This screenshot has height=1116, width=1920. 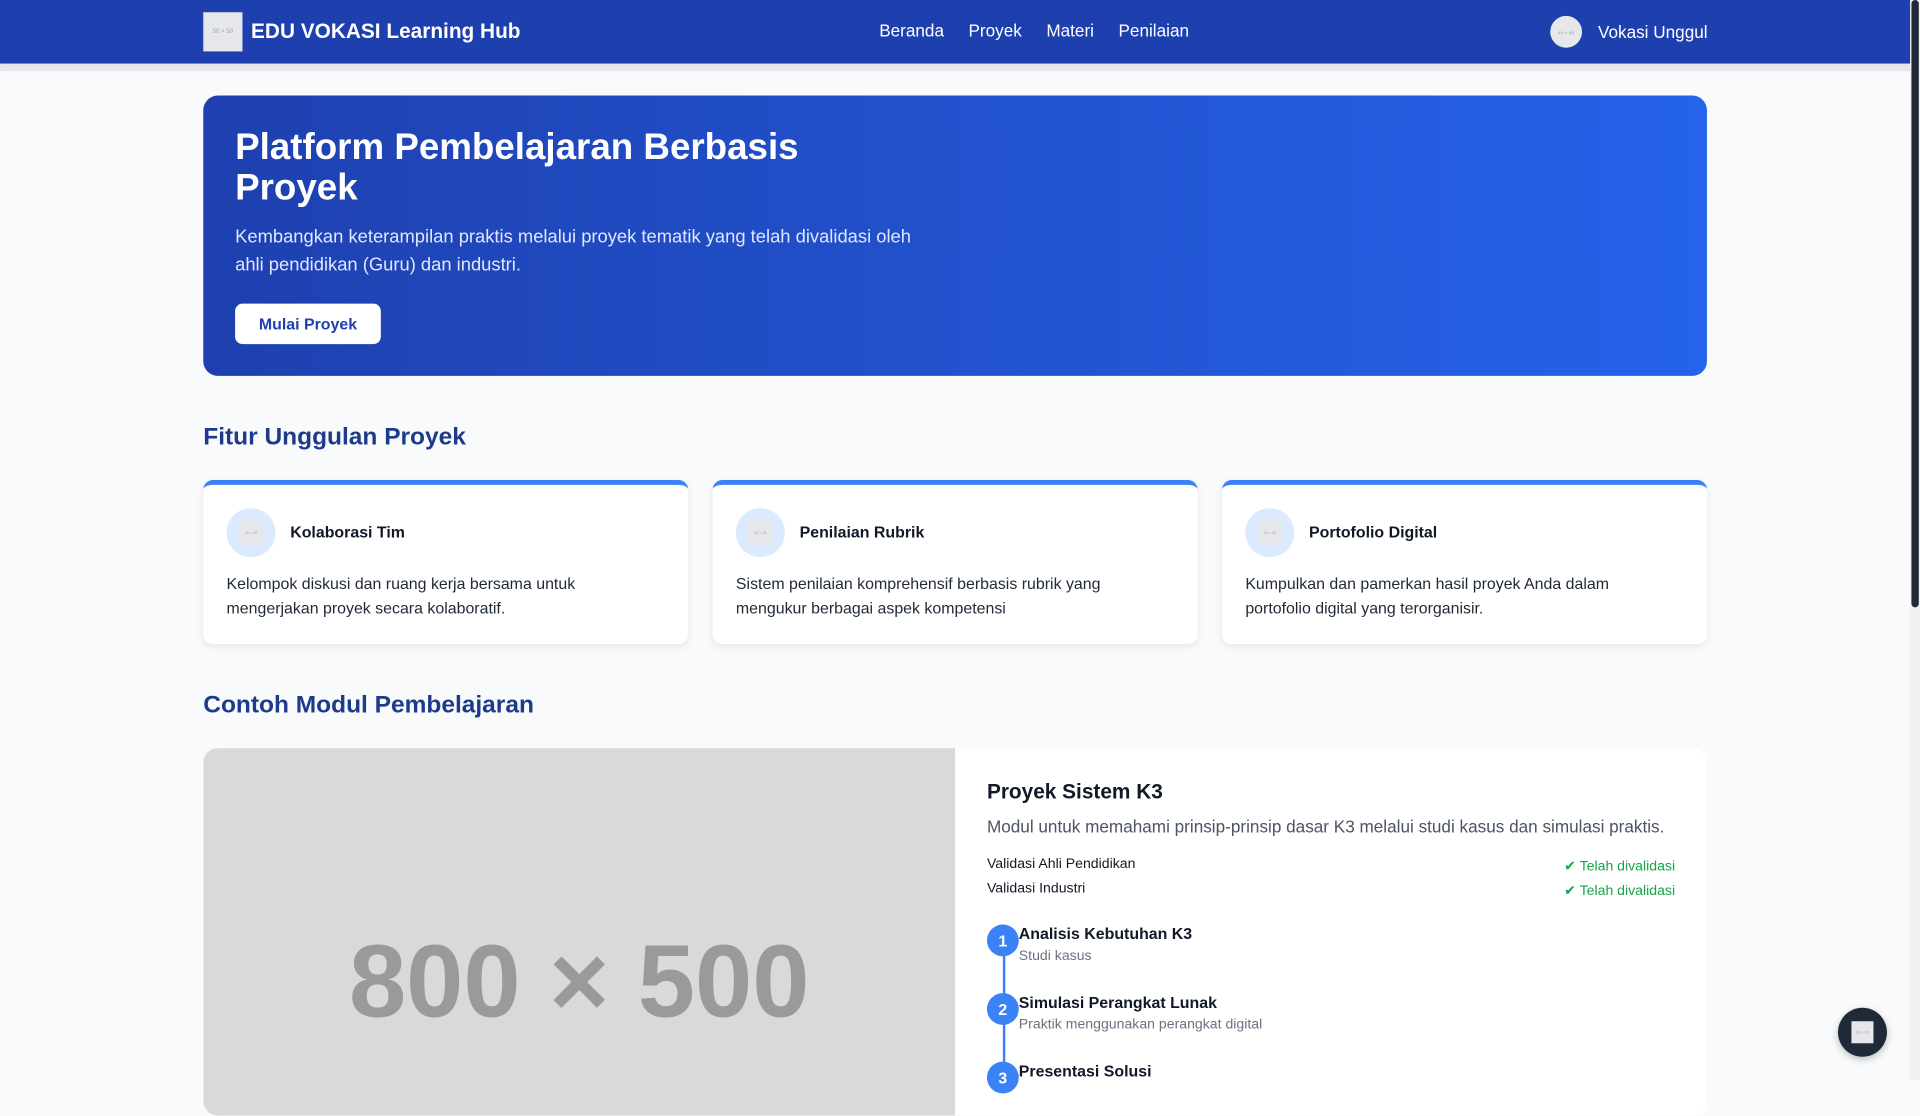 I want to click on rubric-icon: 30 × 30, so click(x=760, y=533).